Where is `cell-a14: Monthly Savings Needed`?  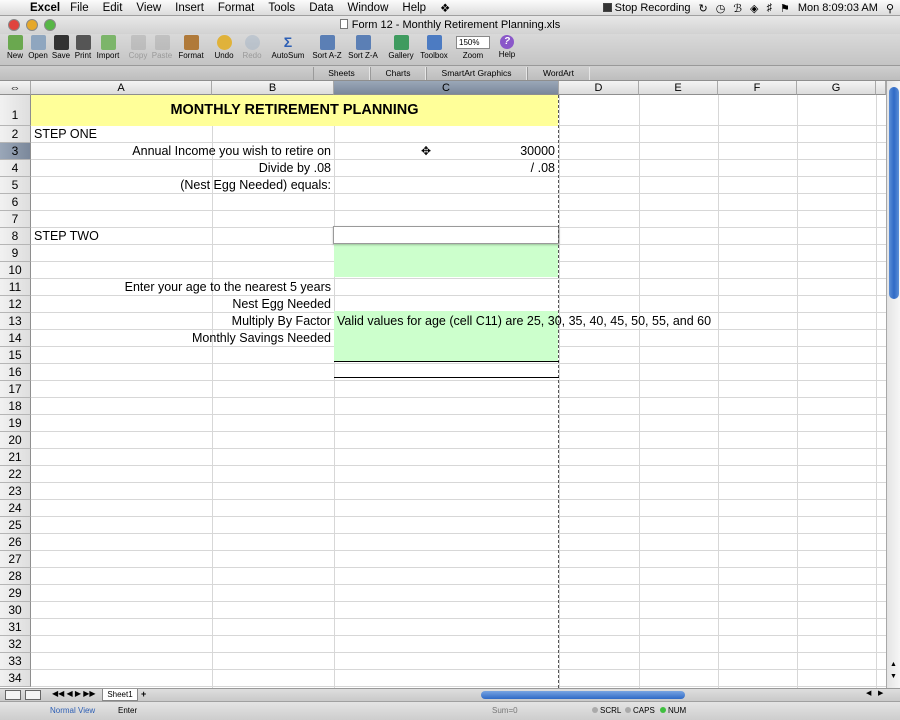
cell-a14: Monthly Savings Needed is located at coordinates (182, 338).